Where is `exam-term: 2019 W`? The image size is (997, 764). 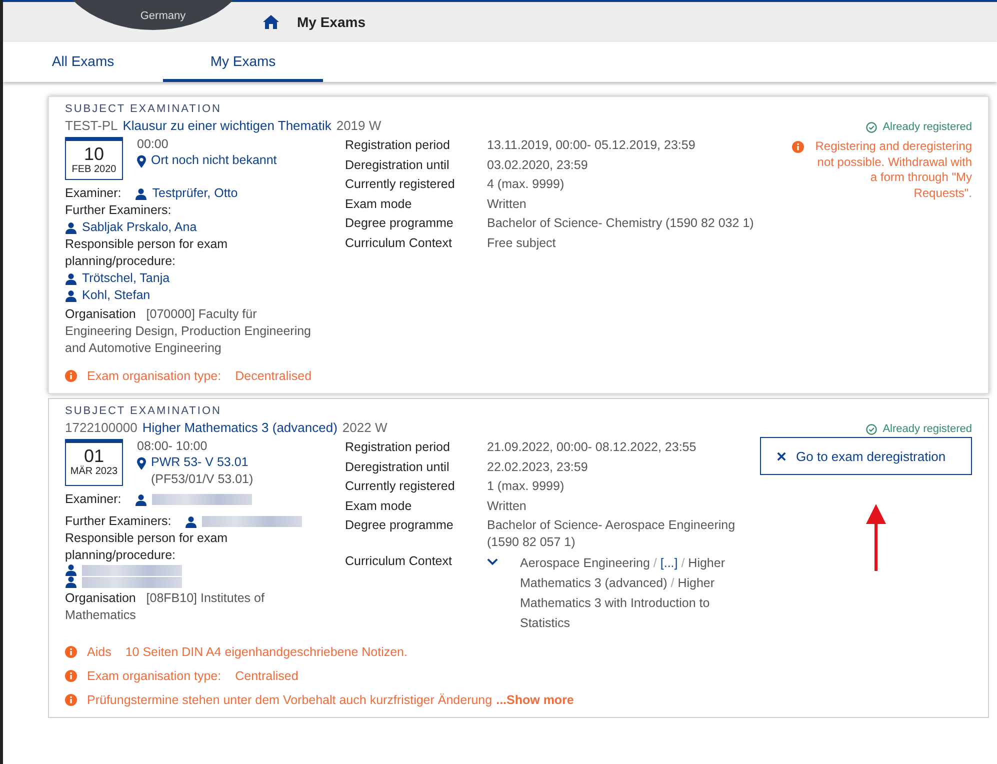
exam-term: 2019 W is located at coordinates (359, 125).